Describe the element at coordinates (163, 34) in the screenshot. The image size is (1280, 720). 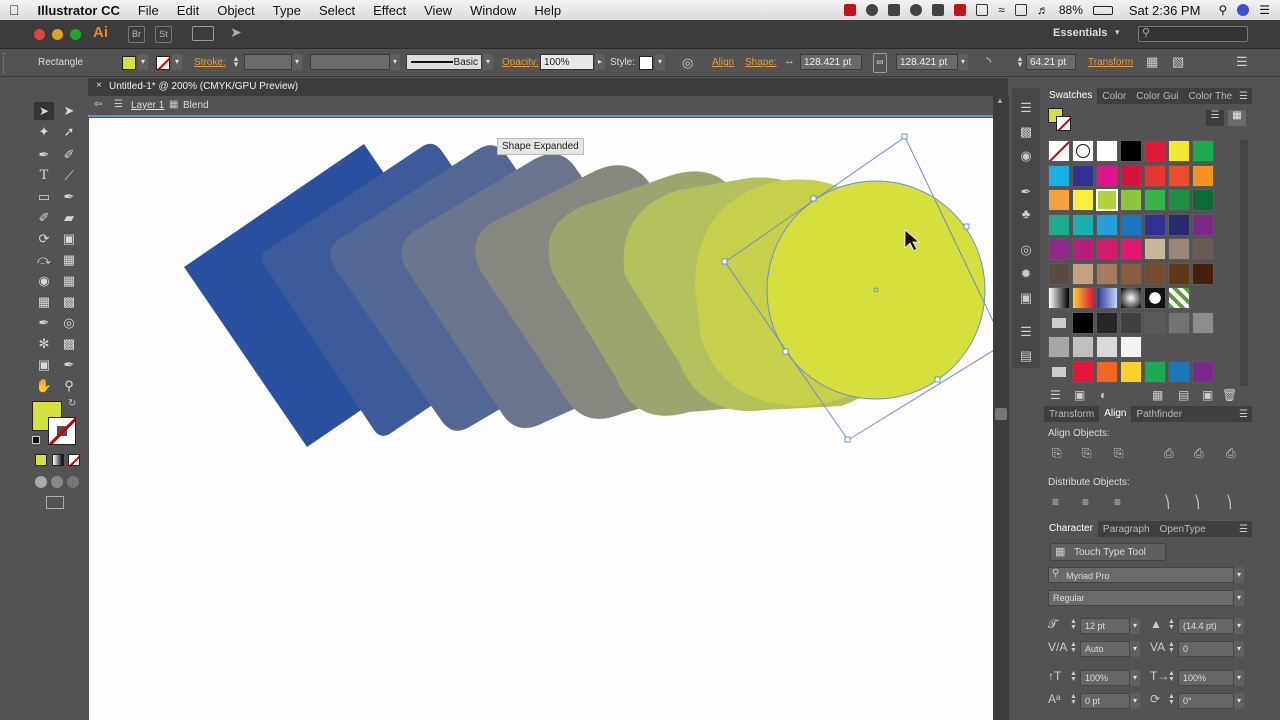
I see `stock-button: St` at that location.